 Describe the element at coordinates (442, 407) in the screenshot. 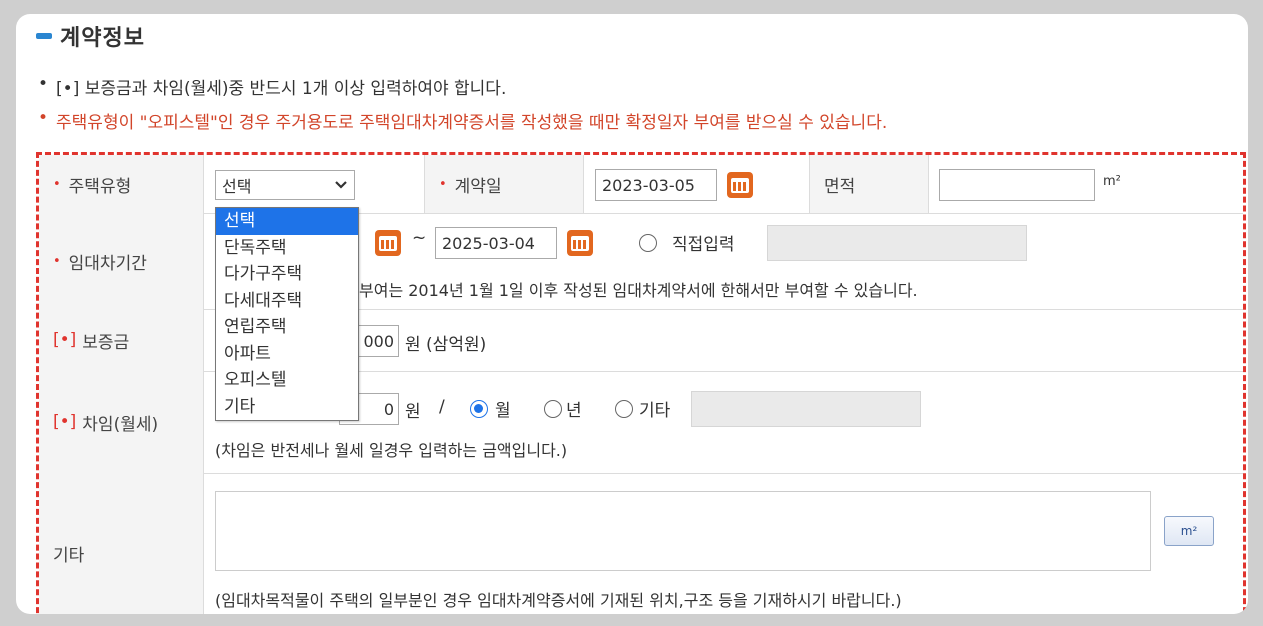

I see `rent-slash: /` at that location.